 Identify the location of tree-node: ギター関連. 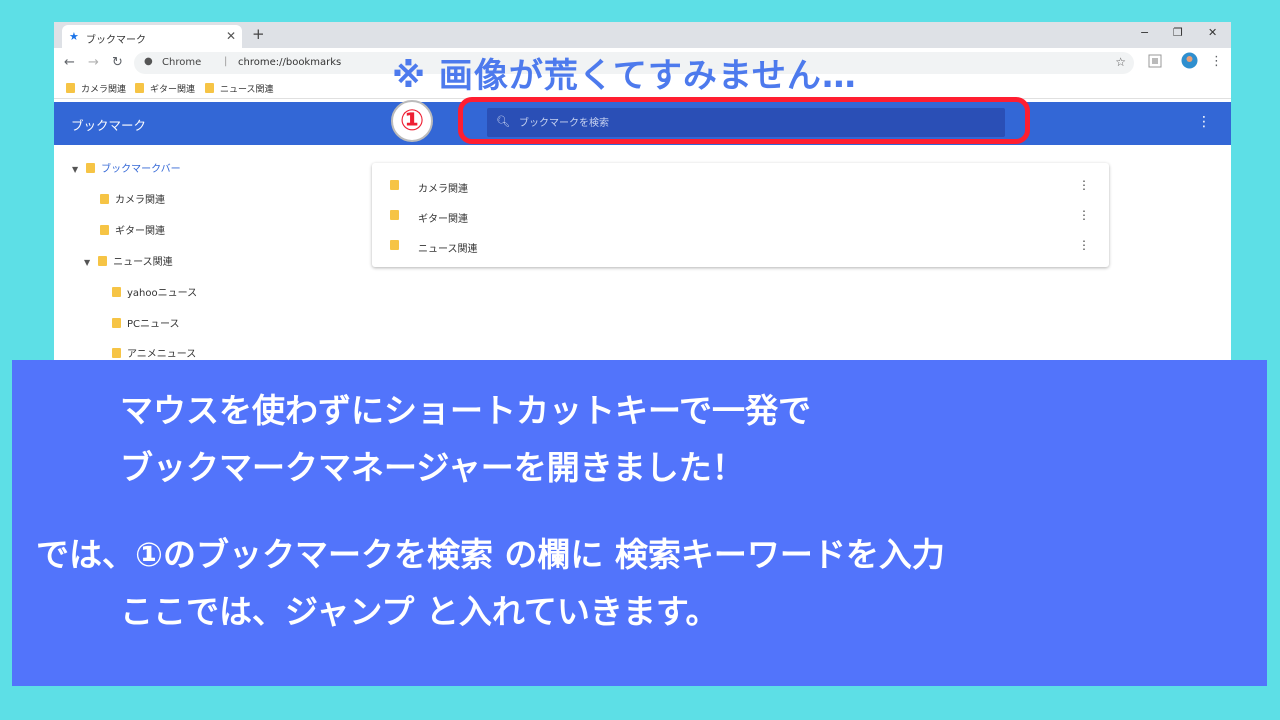
(132, 229).